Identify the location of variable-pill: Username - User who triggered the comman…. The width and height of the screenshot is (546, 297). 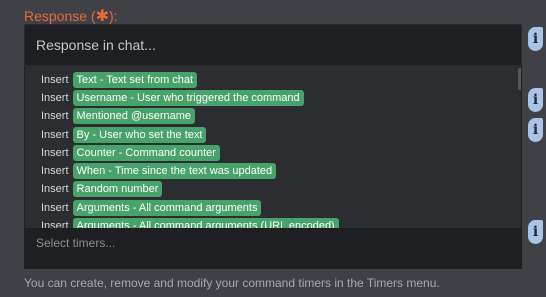
(188, 98).